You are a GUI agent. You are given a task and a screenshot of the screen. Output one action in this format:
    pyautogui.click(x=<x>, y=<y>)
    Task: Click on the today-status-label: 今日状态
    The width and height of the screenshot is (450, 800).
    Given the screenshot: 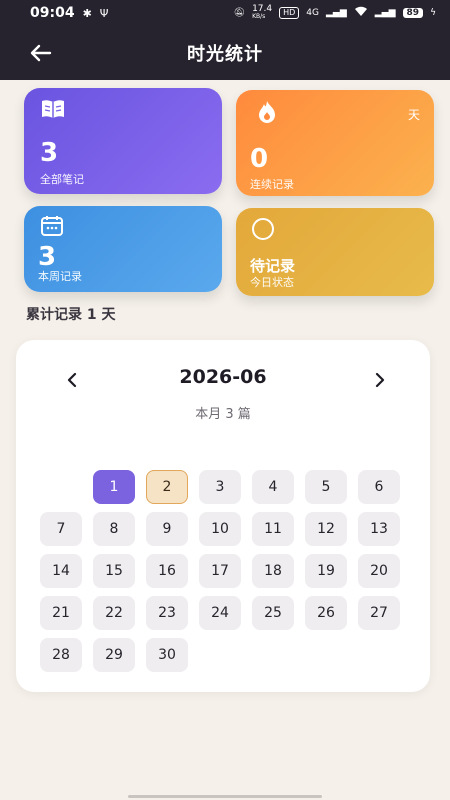 What is the action you would take?
    pyautogui.click(x=272, y=282)
    